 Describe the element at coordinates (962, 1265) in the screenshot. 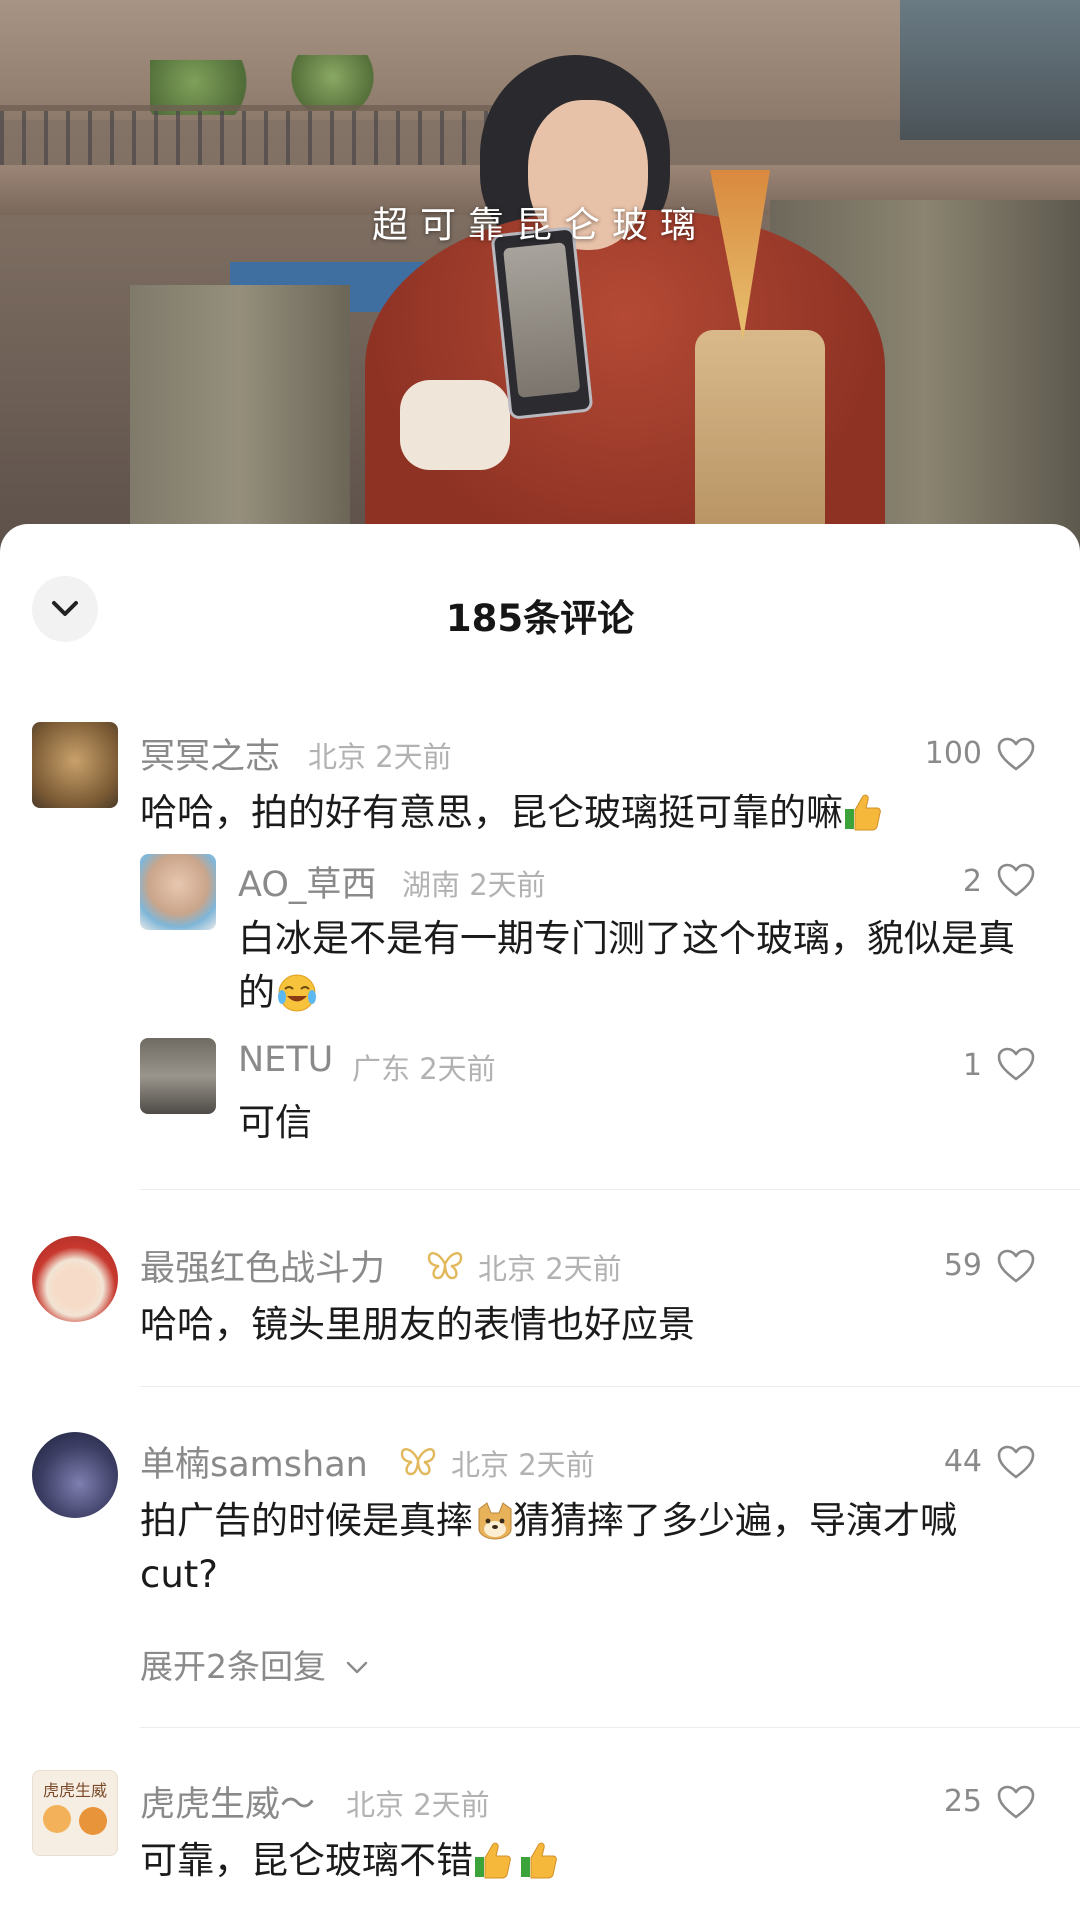

I see `like-count: 59` at that location.